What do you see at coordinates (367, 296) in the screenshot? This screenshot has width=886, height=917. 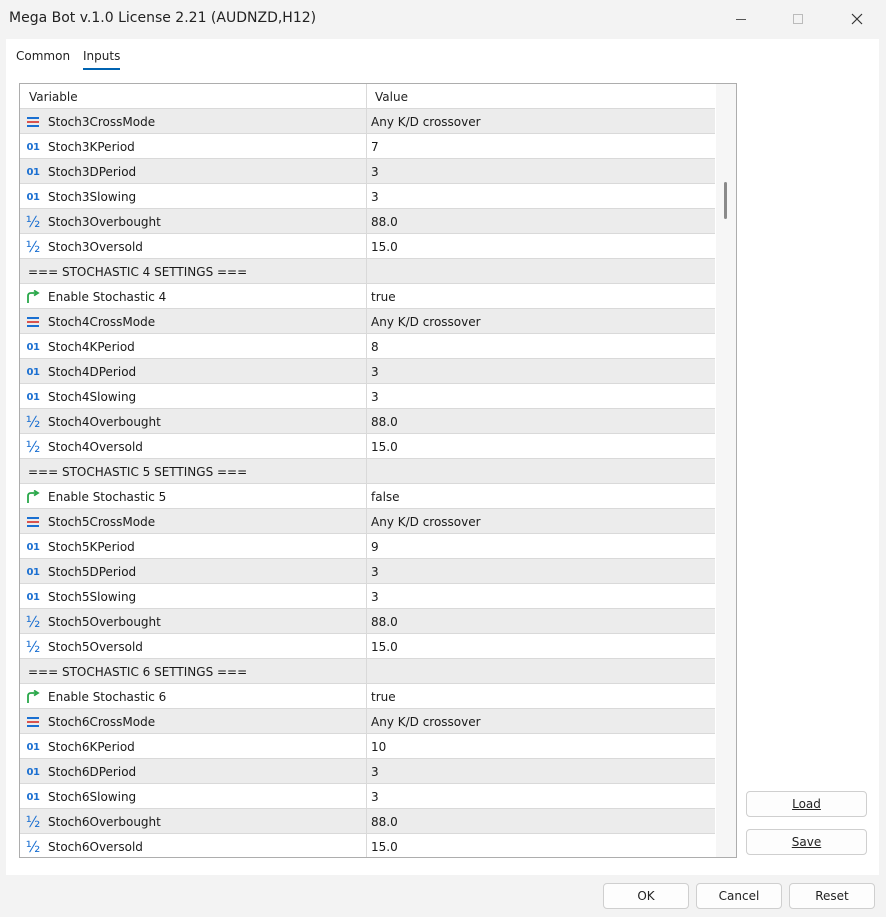 I see `grid-row: Enable Stochastic 4 true` at bounding box center [367, 296].